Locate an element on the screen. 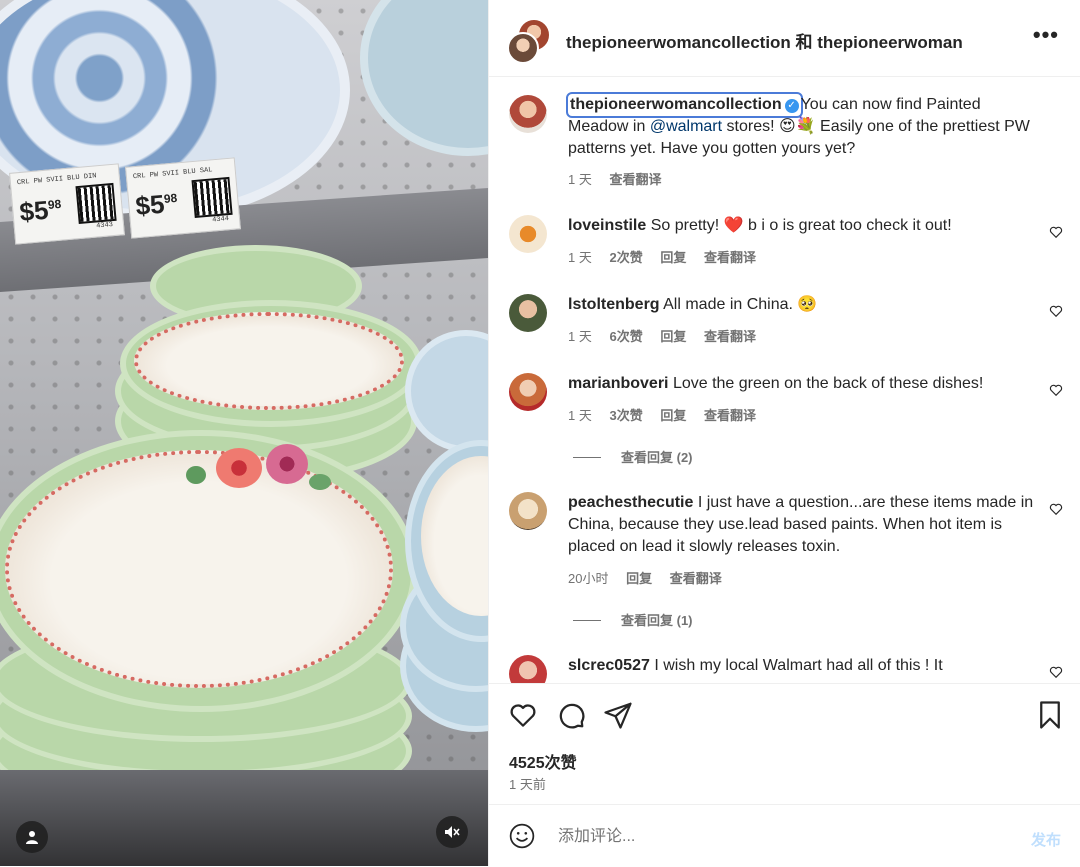 This screenshot has height=867, width=1080. comment-text: All made in China. 🥺 is located at coordinates (740, 304).